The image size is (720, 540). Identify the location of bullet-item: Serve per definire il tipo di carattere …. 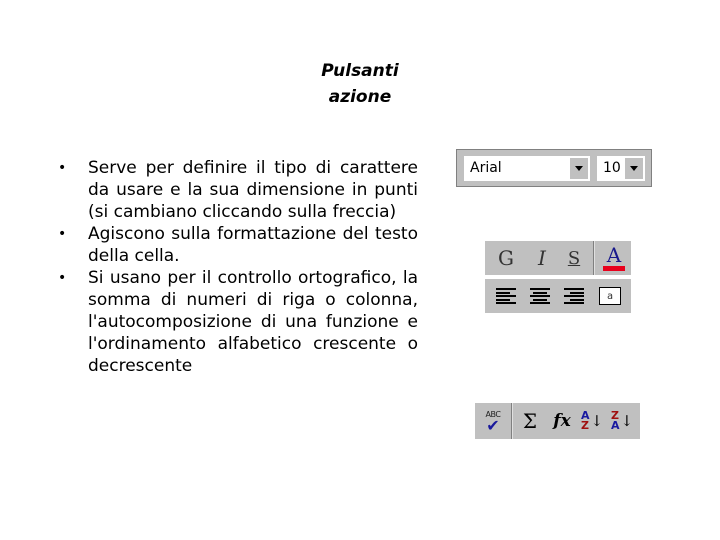
(238, 190).